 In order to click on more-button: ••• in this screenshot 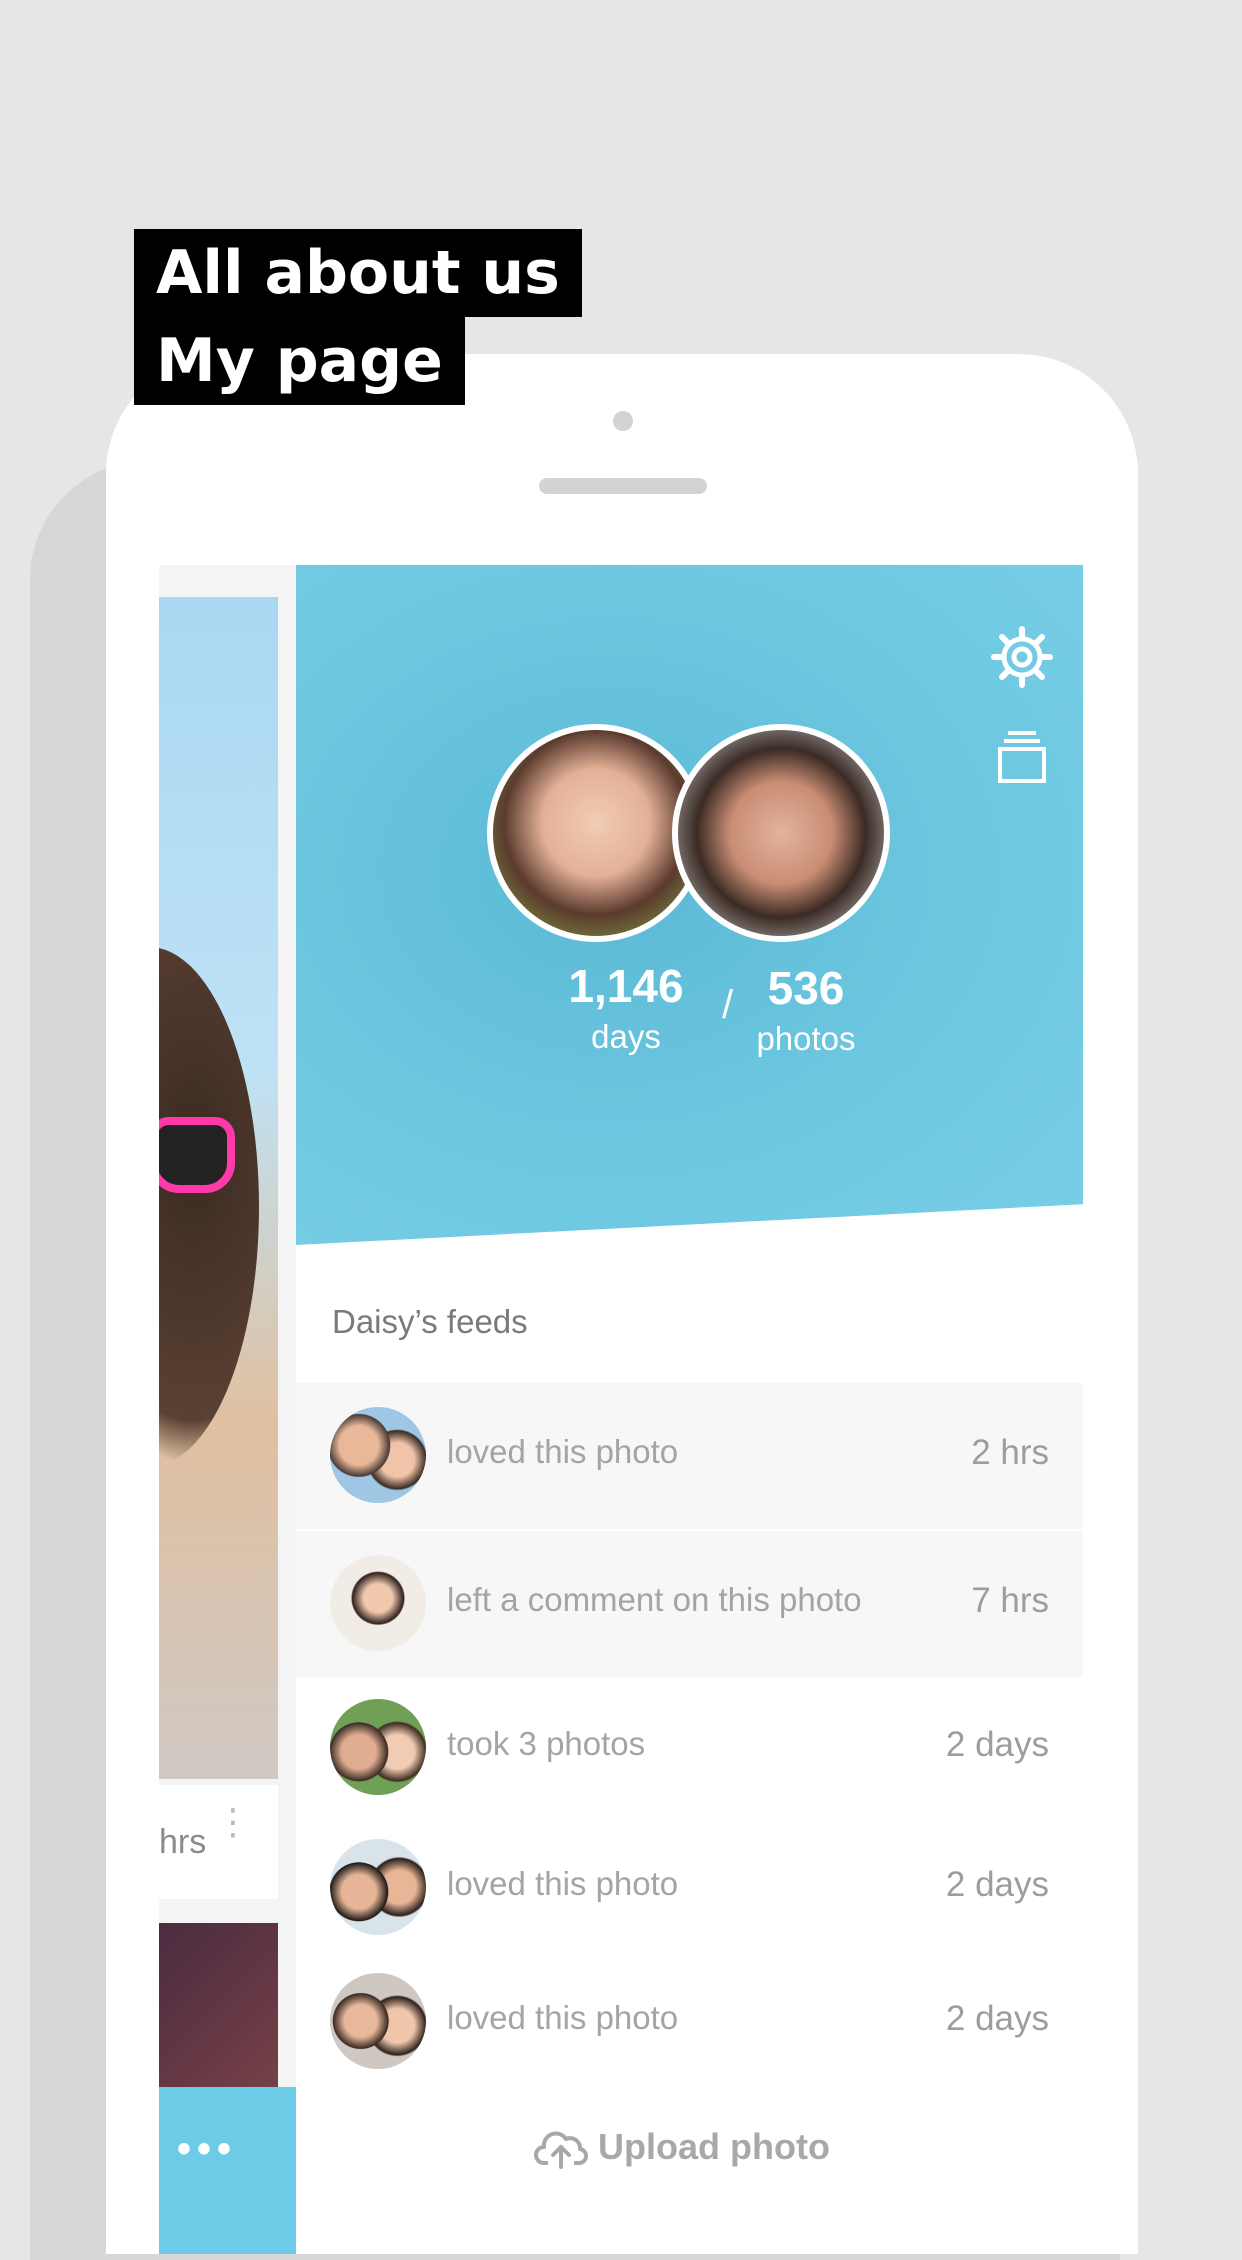, I will do `click(227, 2170)`.